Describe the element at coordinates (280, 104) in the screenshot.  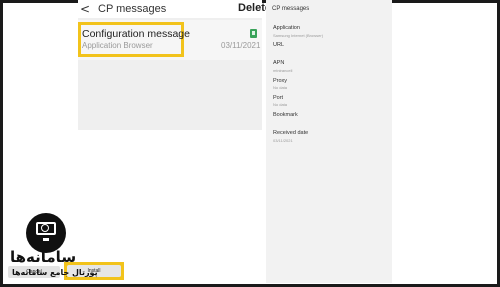
I see `field-value-port: No data` at that location.